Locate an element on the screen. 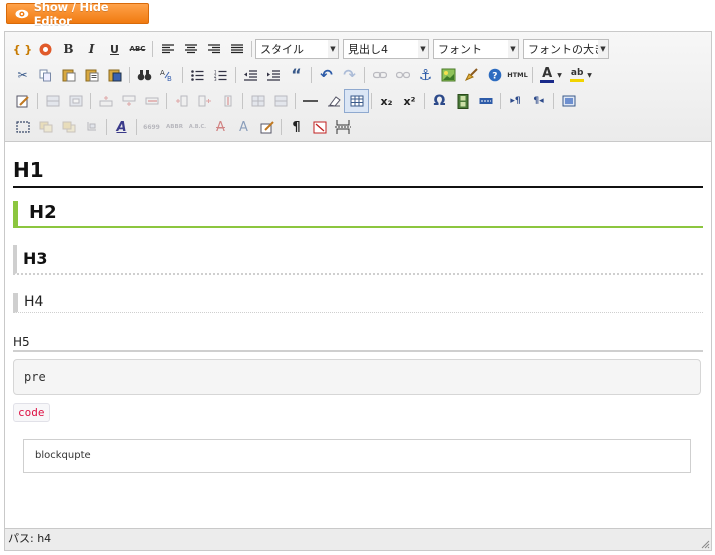  element-path: パス: h4 is located at coordinates (29, 538).